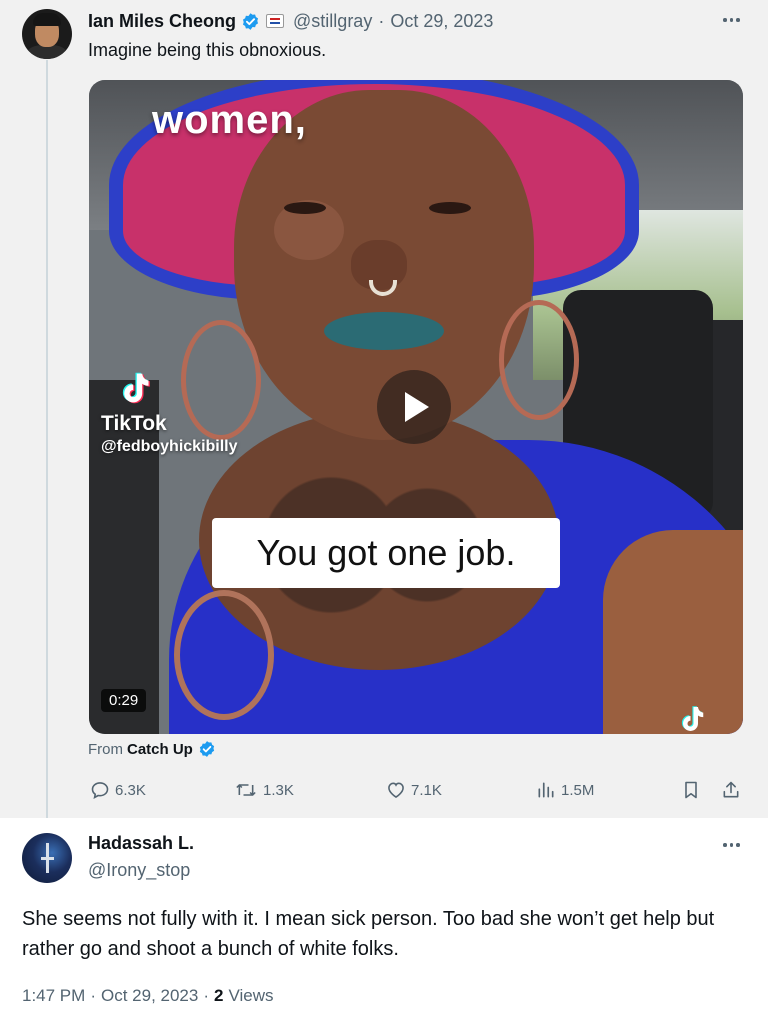 Image resolution: width=768 pixels, height=1024 pixels. Describe the element at coordinates (229, 120) in the screenshot. I see `video-caption-top: women,` at that location.